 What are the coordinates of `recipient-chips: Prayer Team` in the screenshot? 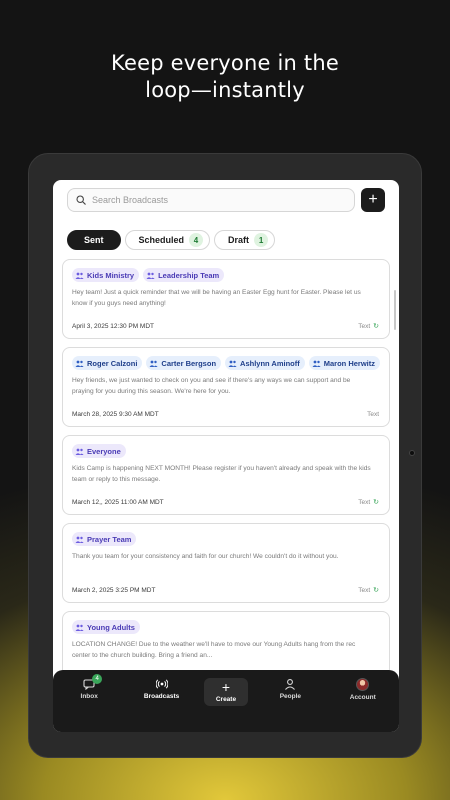 It's located at (104, 539).